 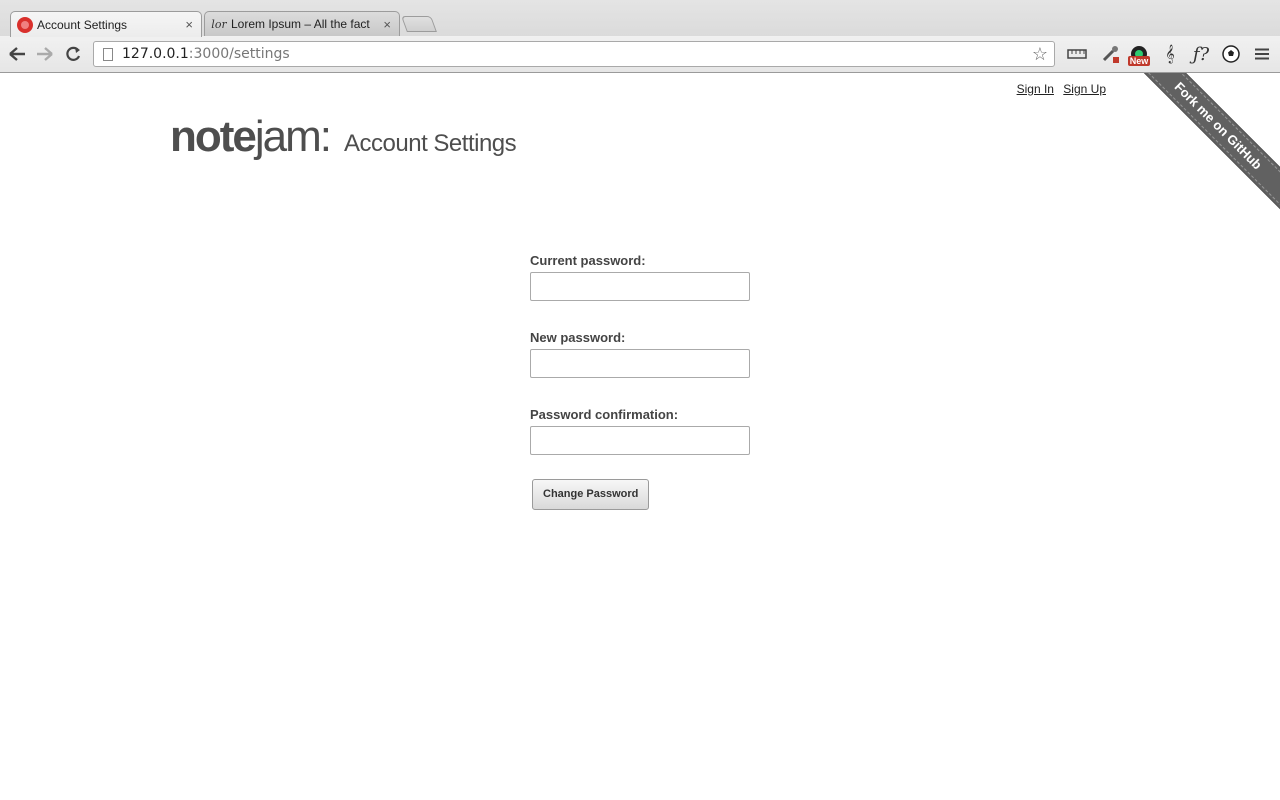 What do you see at coordinates (1170, 54) in the screenshot?
I see `treble-clef-extension-icon: 𝄞` at bounding box center [1170, 54].